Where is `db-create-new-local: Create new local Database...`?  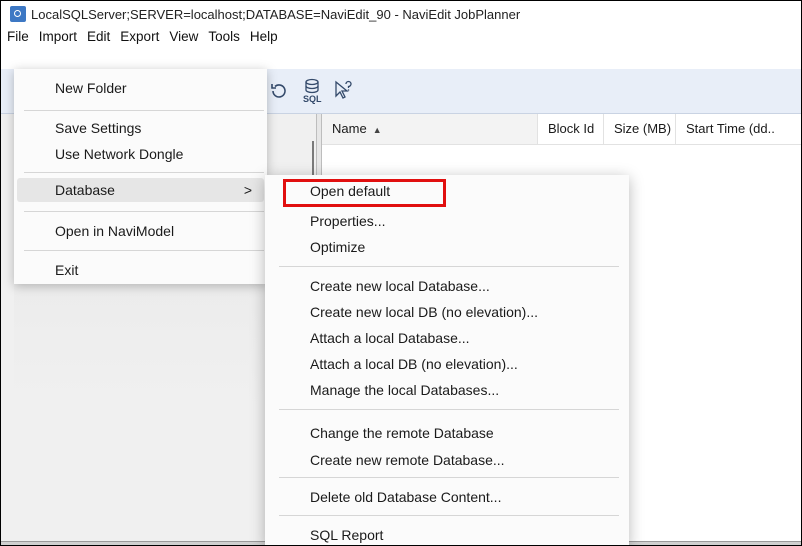
db-create-new-local: Create new local Database... is located at coordinates (447, 286).